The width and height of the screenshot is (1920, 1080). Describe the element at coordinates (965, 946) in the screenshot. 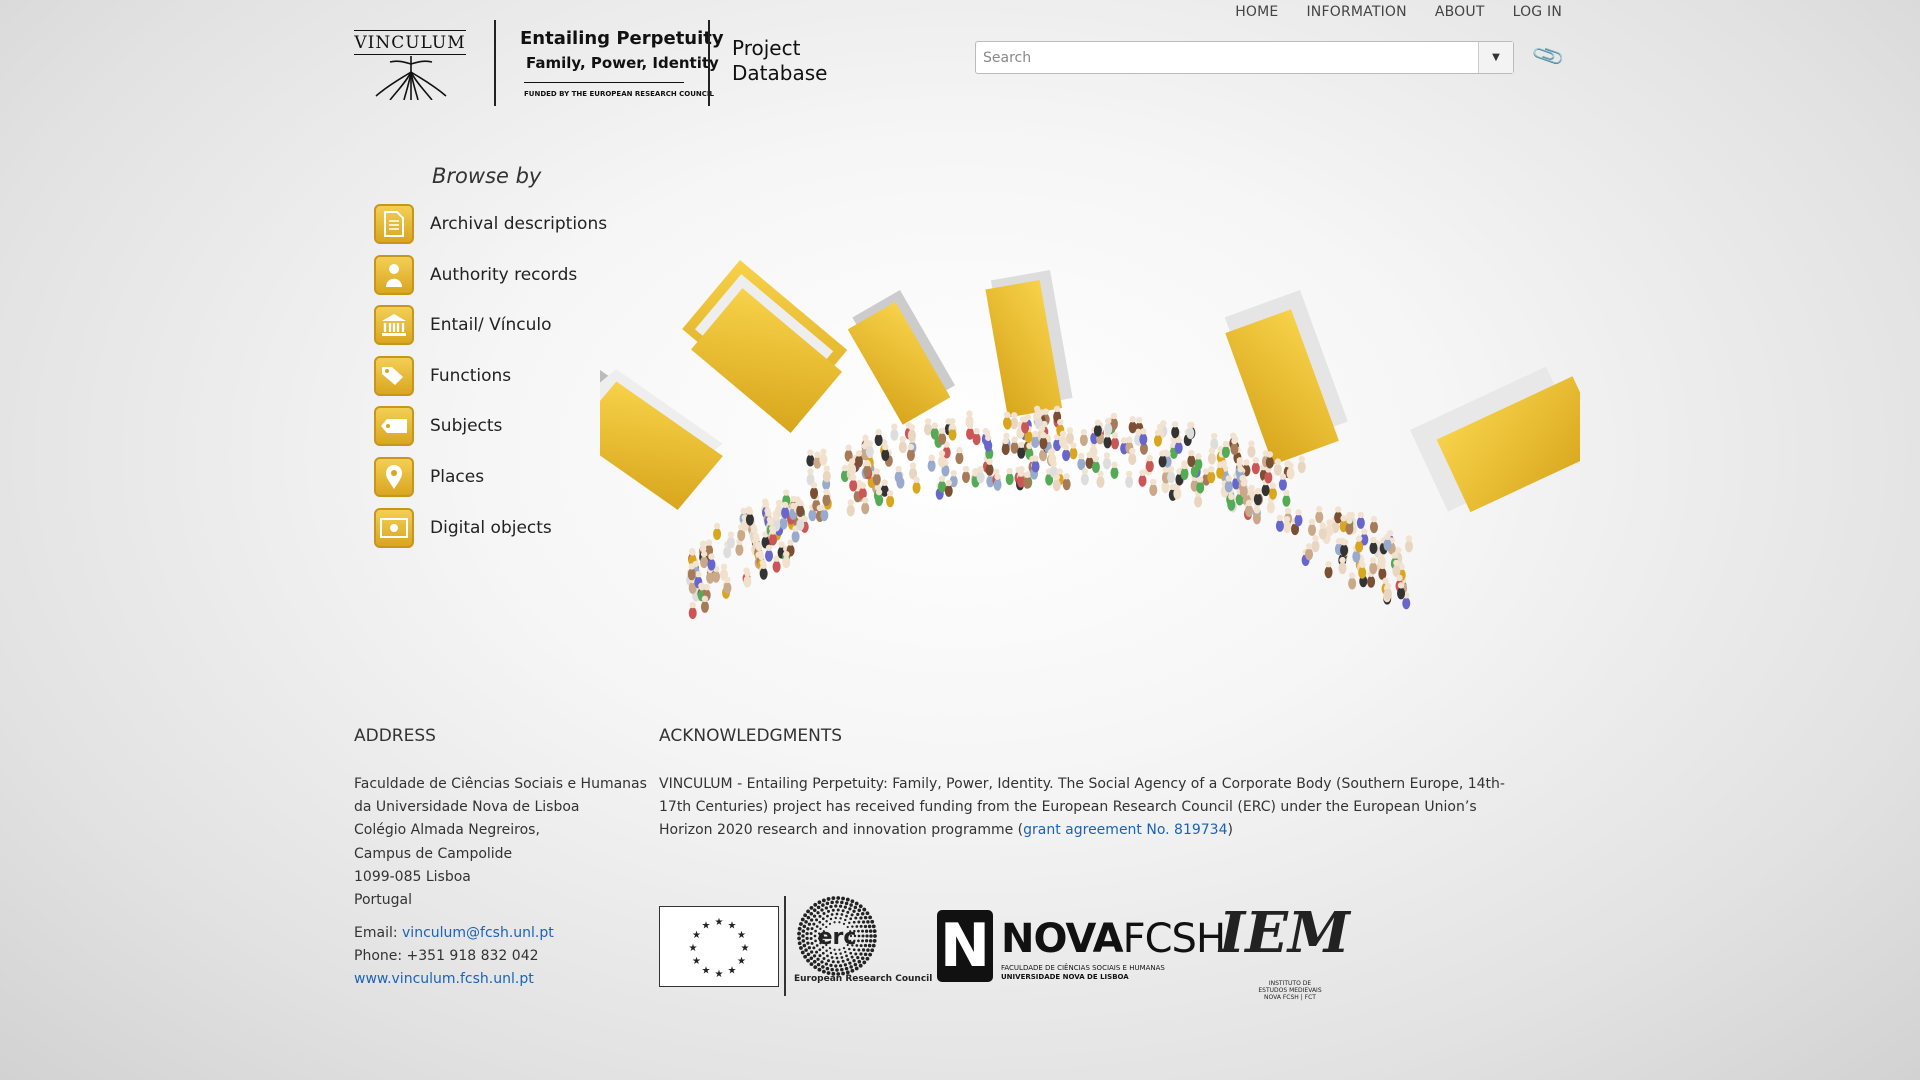

I see `nova-n-logo: N` at that location.